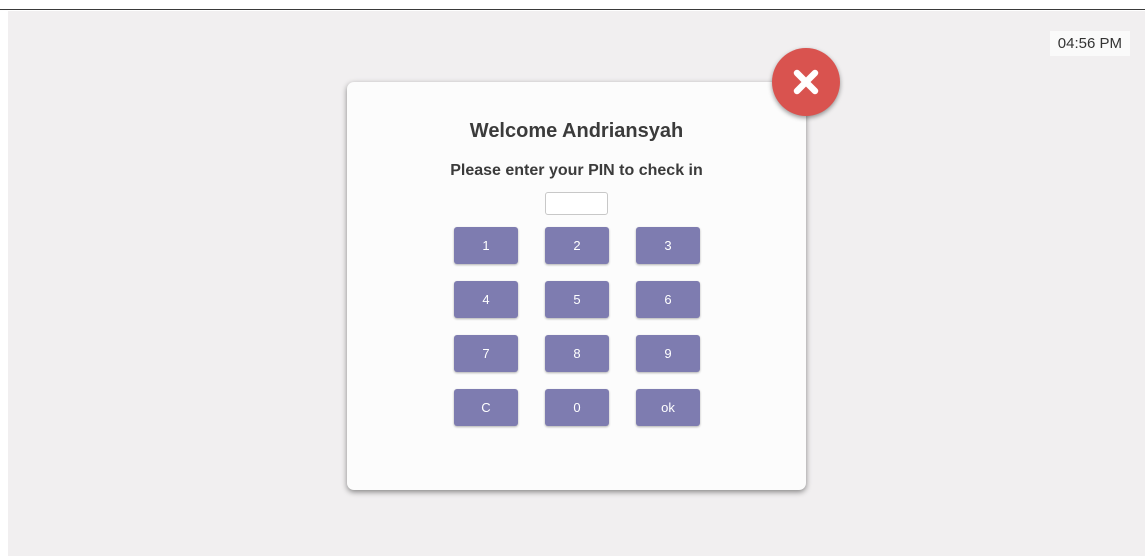 This screenshot has height=556, width=1145. What do you see at coordinates (486, 407) in the screenshot?
I see `clear-button: C` at bounding box center [486, 407].